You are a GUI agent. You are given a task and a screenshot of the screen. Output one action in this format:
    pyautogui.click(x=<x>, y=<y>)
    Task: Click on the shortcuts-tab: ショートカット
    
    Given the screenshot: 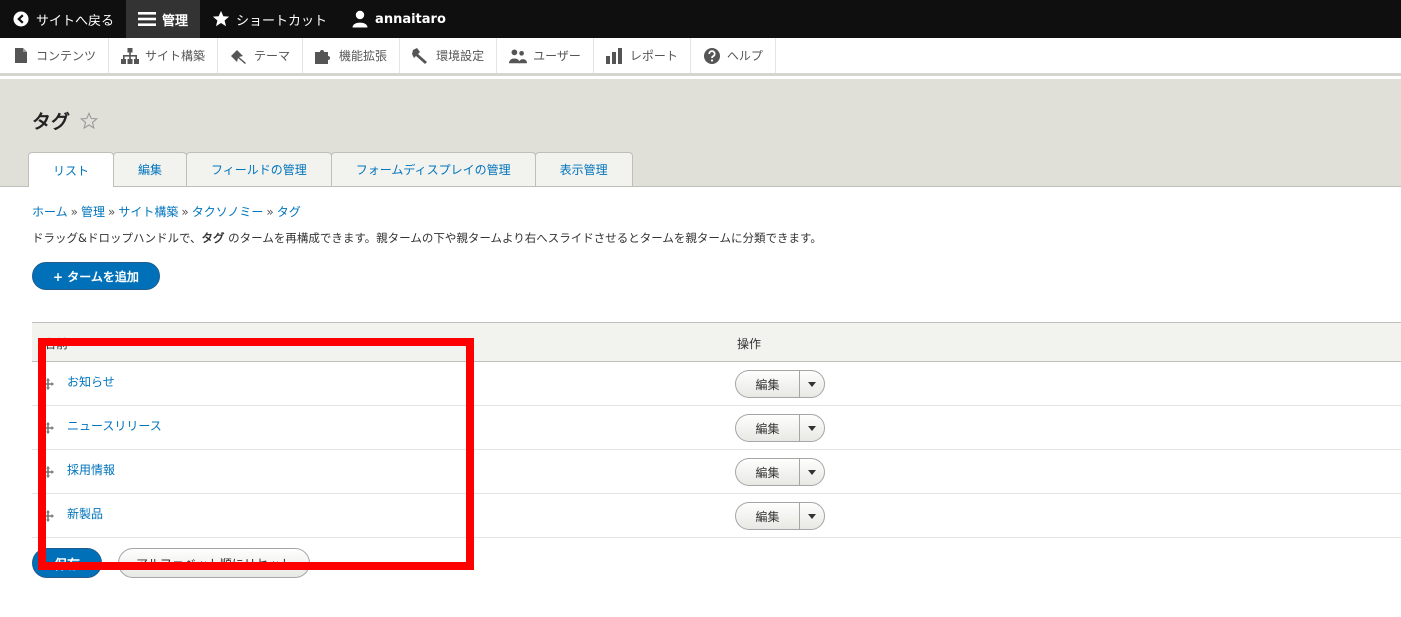 What is the action you would take?
    pyautogui.click(x=269, y=19)
    